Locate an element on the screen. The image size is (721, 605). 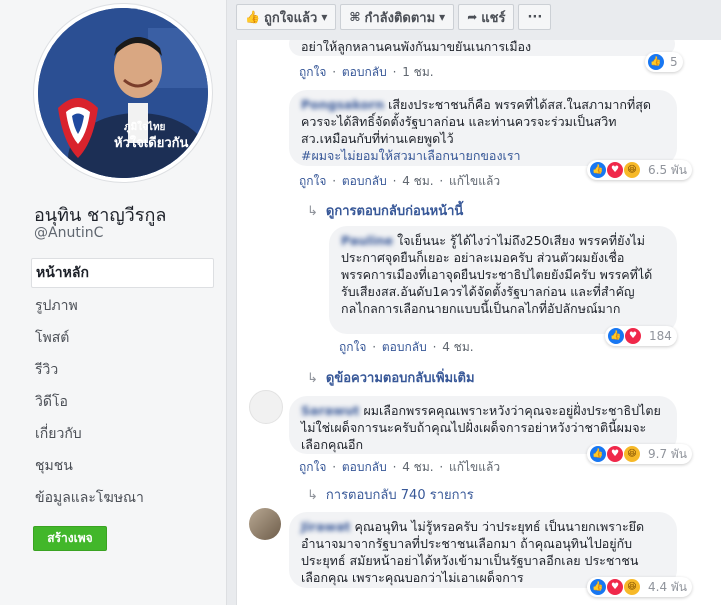
reaction-count: 👍 ♥ 😆 6.5 พัน is located at coordinates (640, 170).